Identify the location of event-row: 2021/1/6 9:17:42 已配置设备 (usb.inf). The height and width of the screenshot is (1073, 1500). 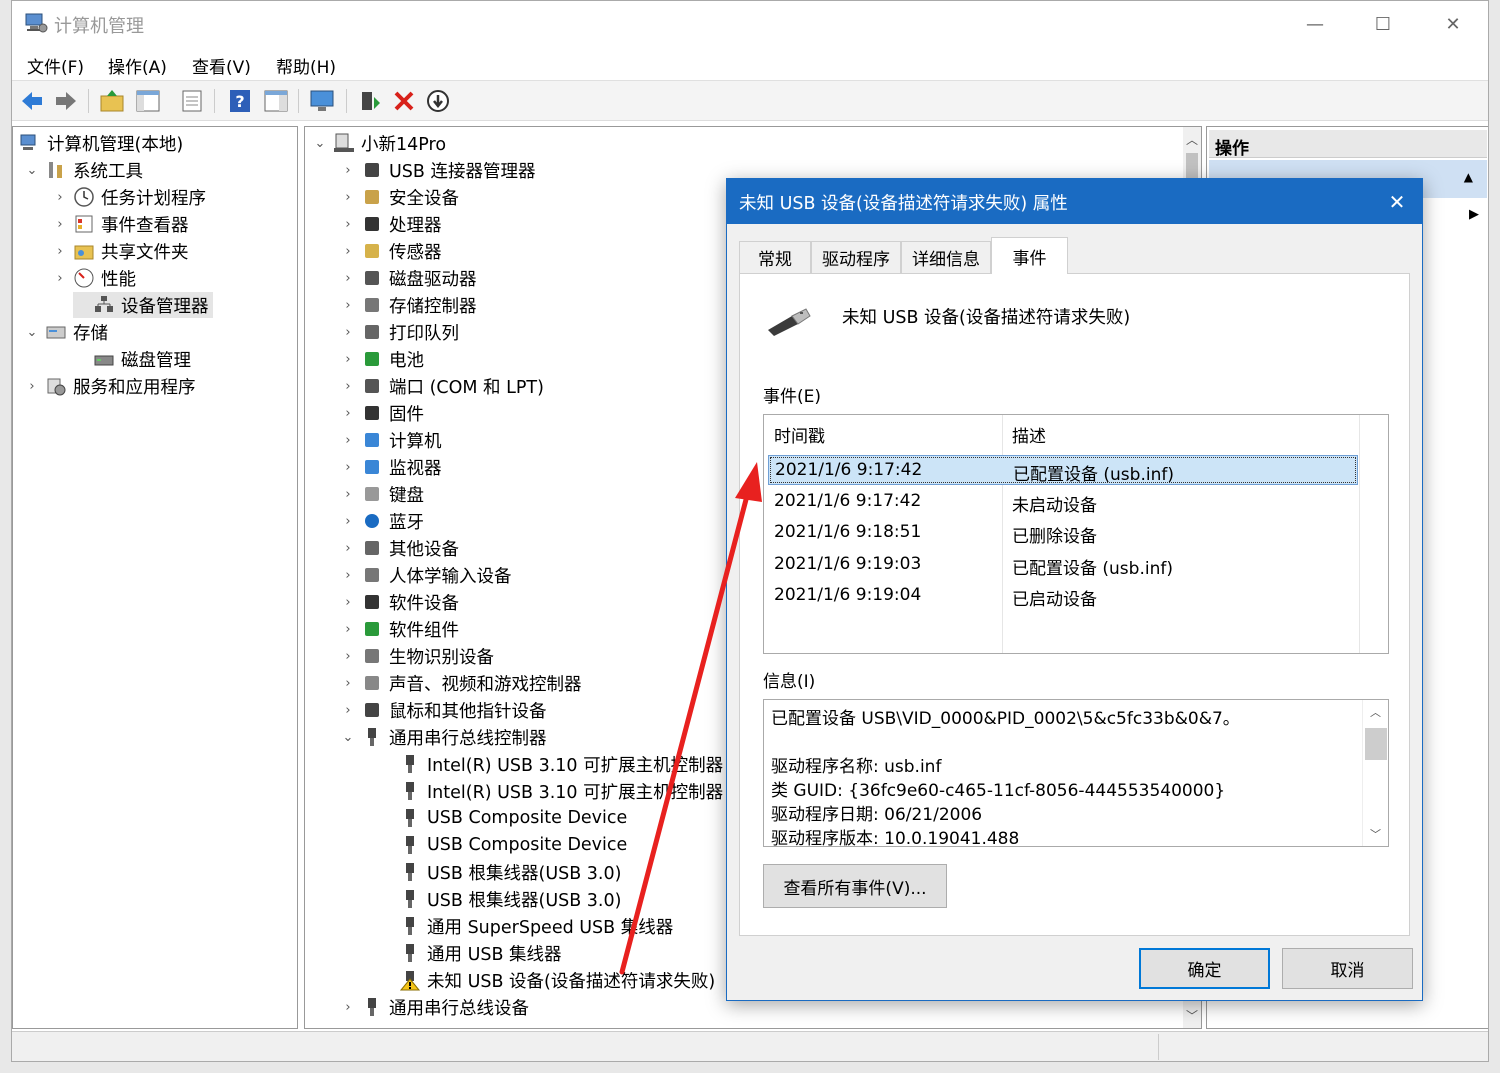
(1063, 470).